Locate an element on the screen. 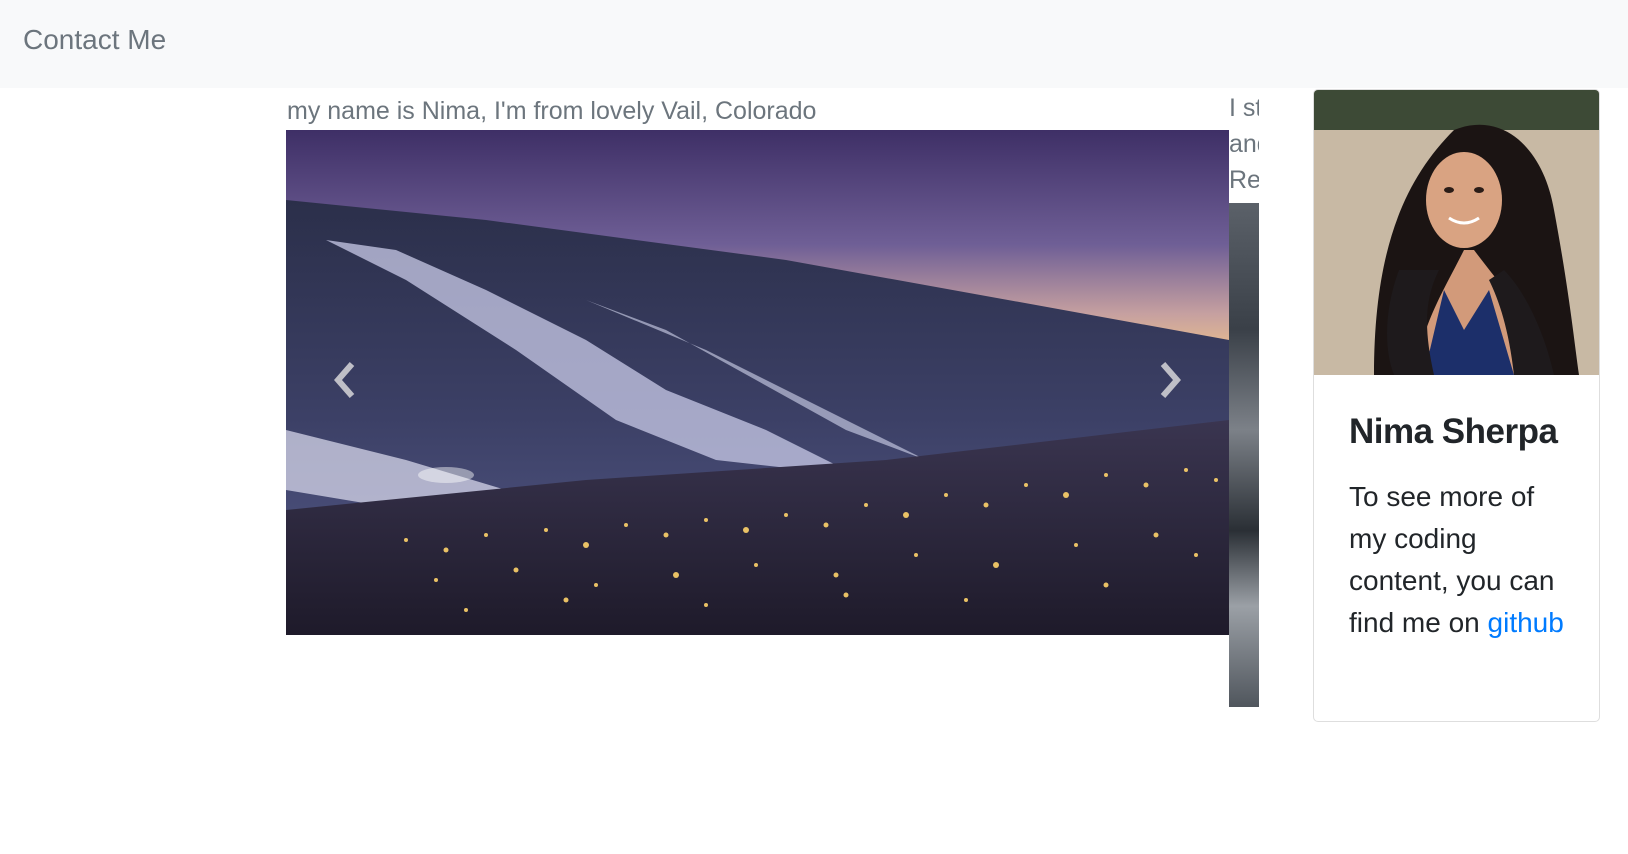 The image size is (1628, 854). carousel-prev-control is located at coordinates (346, 382).